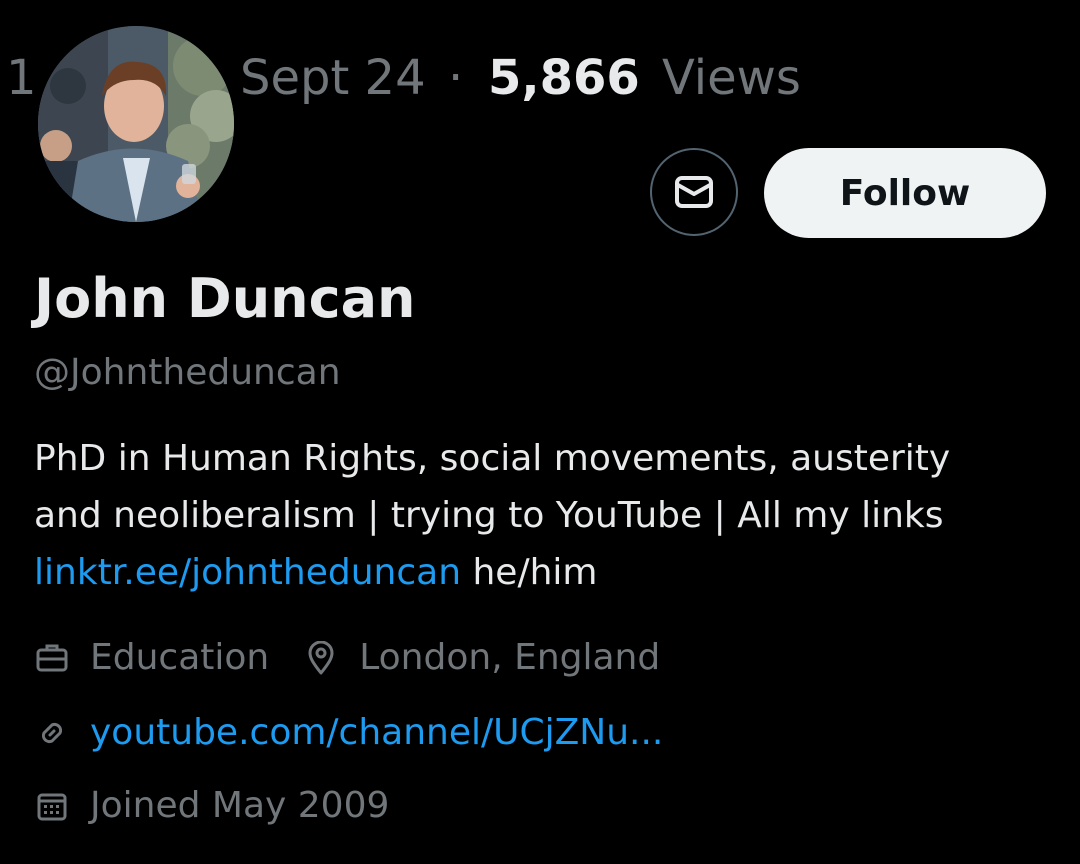 The image size is (1080, 864). I want to click on profile-joined-row: Joined May 2009, so click(211, 806).